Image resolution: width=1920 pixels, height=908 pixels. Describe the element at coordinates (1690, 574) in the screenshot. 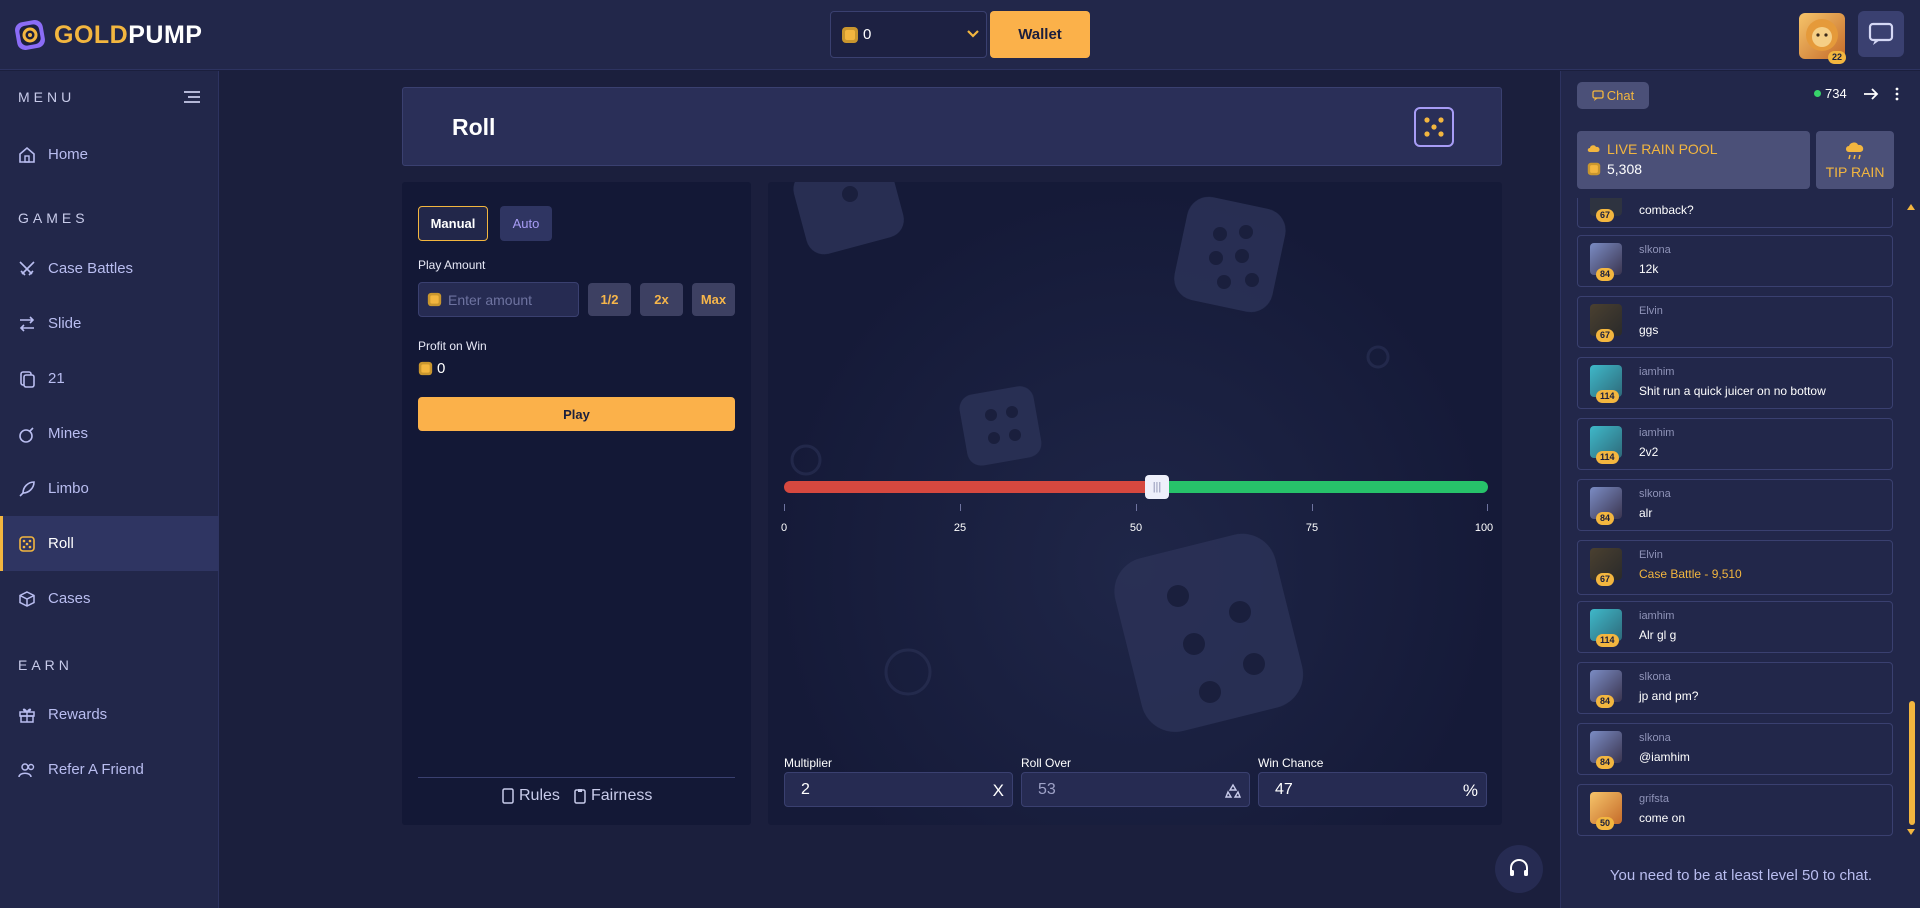

I see `message-text: Case Battle - 9,510` at that location.